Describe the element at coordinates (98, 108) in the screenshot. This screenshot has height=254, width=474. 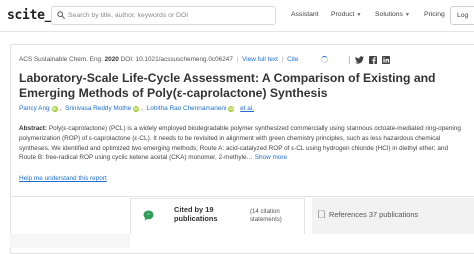
I see `author-link: Srinivasa Reddy Mothe` at that location.